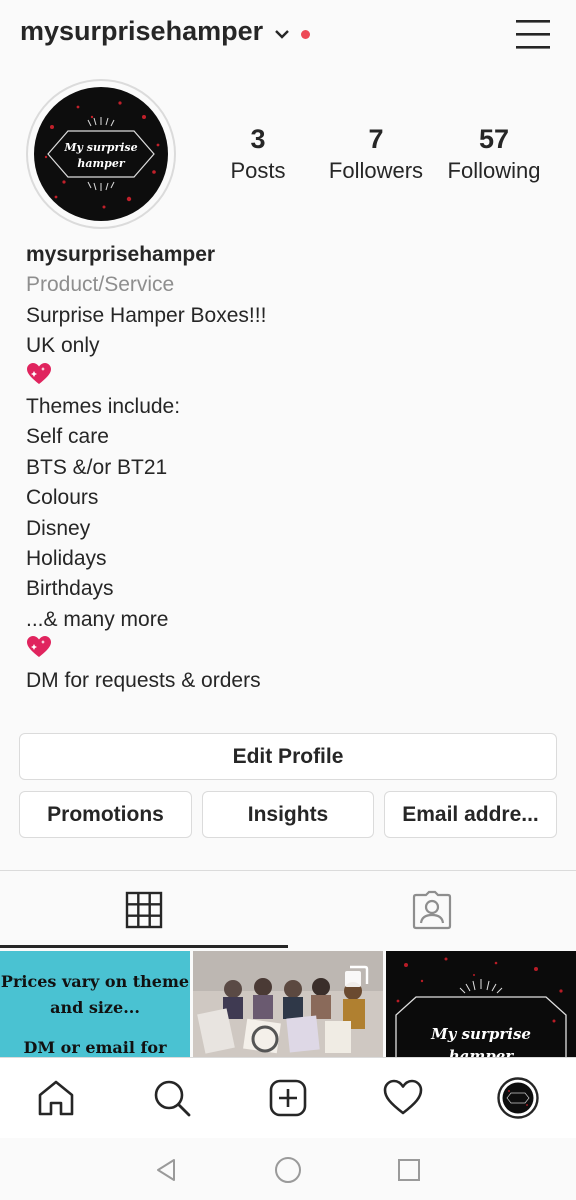 The height and width of the screenshot is (1200, 576). Describe the element at coordinates (66, 559) in the screenshot. I see `bio-line: Holidays` at that location.